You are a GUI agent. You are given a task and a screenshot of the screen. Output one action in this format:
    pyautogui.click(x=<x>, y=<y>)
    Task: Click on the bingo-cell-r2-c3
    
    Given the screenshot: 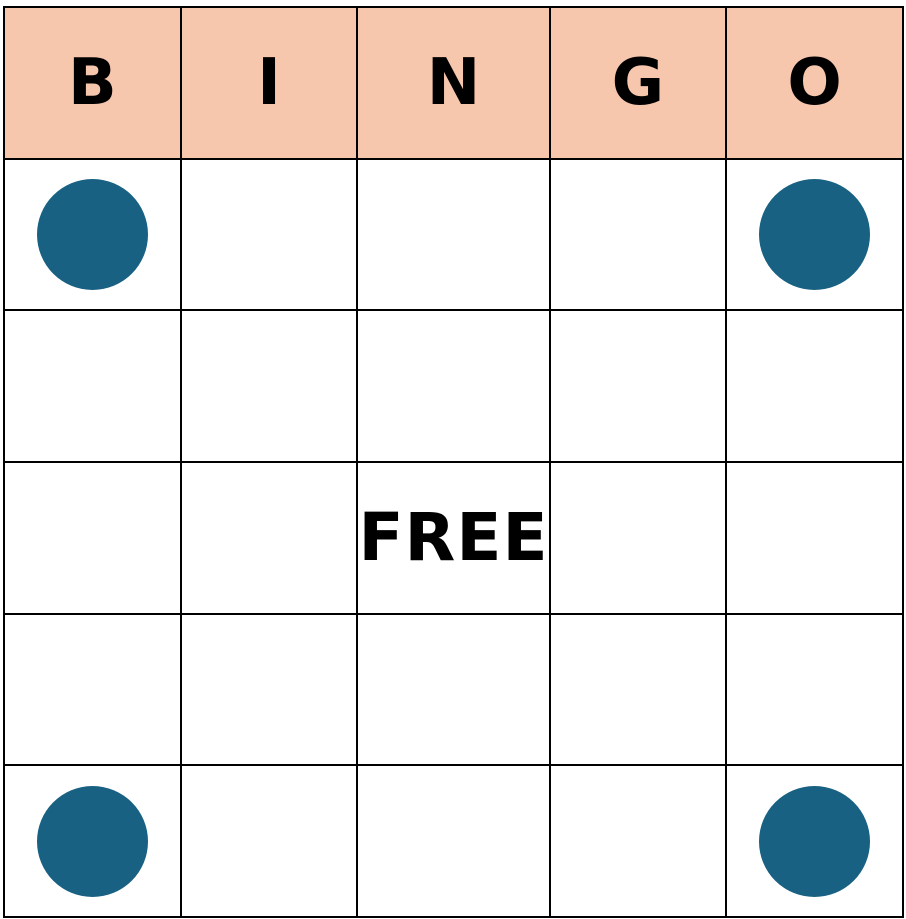 What is the action you would take?
    pyautogui.click(x=454, y=387)
    